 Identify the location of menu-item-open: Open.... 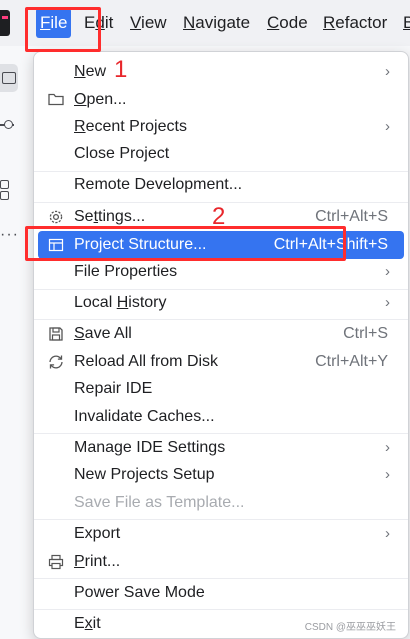
(221, 100).